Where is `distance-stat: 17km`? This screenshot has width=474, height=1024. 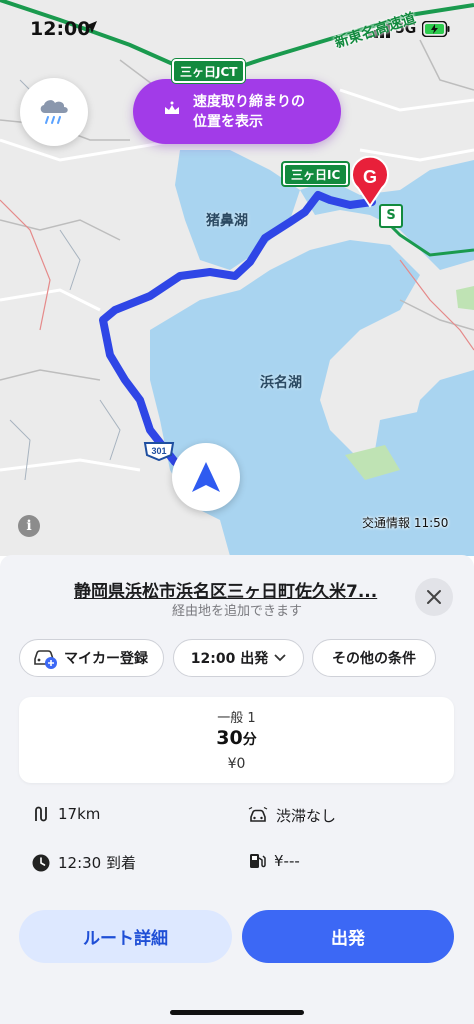 distance-stat: 17km is located at coordinates (66, 814).